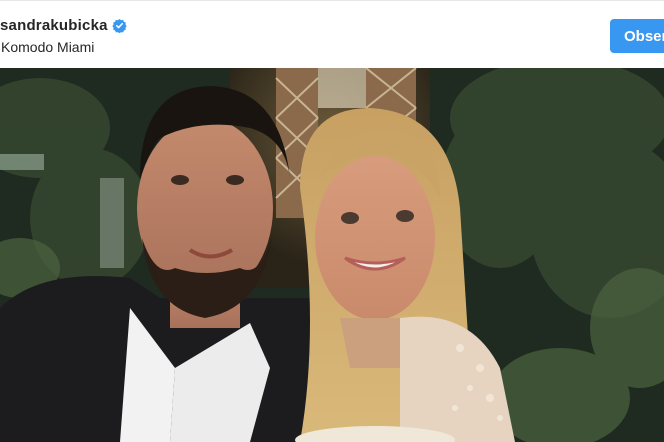 The image size is (664, 442). I want to click on user-row: sandrakubicka, so click(63, 25).